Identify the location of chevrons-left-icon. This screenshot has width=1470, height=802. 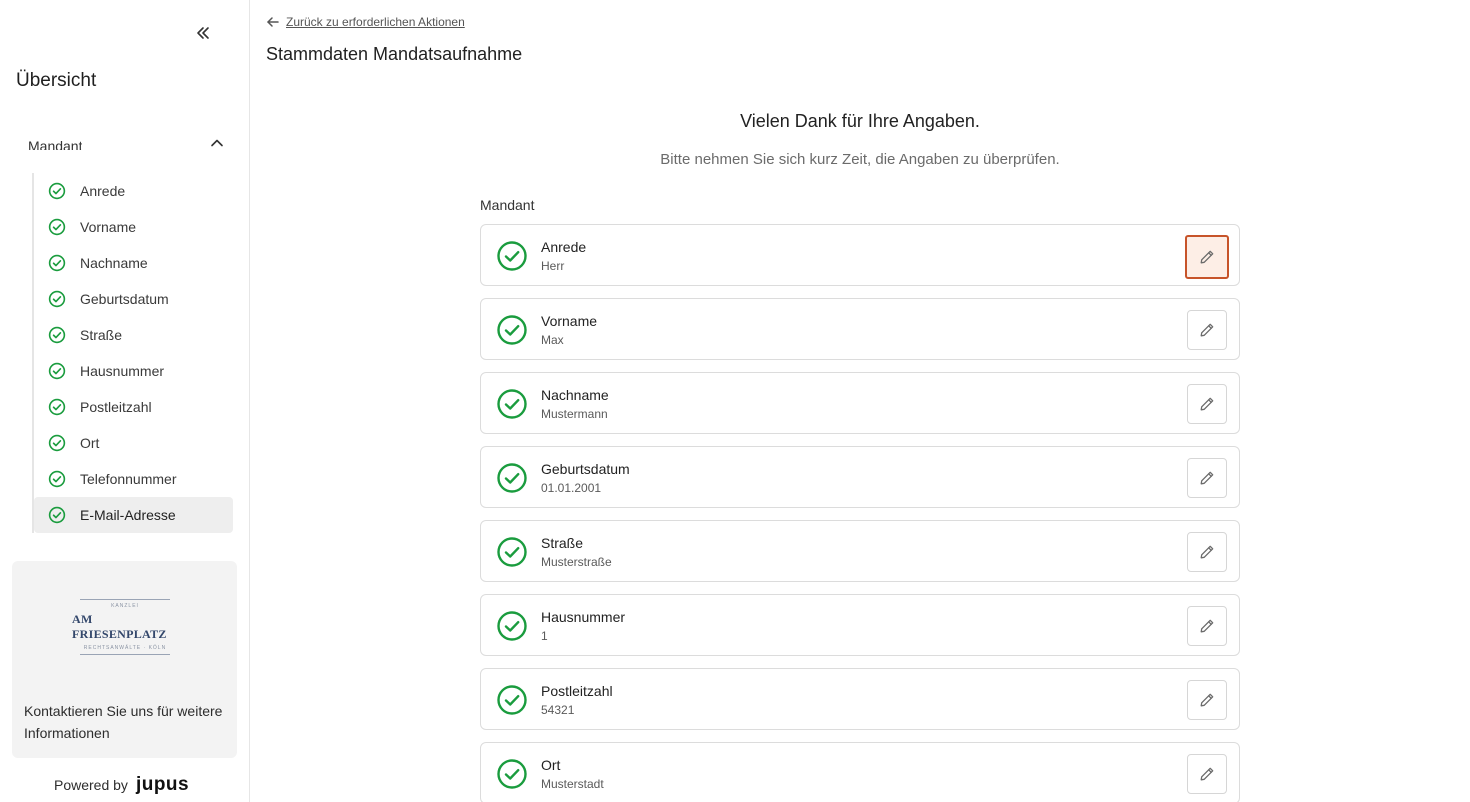
(203, 33).